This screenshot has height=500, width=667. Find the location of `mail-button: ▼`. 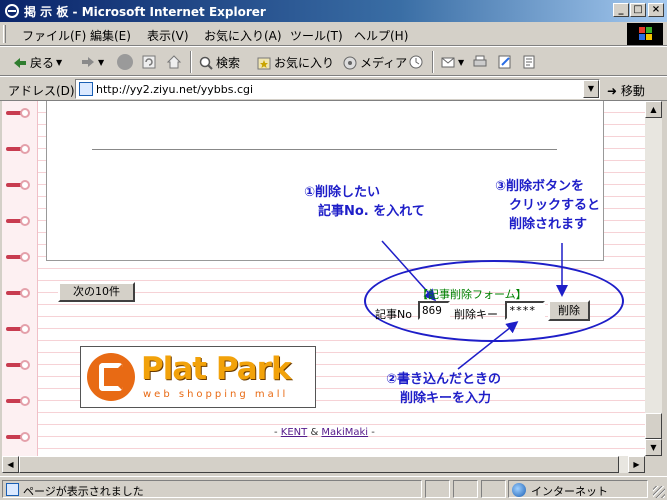

mail-button: ▼ is located at coordinates (452, 62).